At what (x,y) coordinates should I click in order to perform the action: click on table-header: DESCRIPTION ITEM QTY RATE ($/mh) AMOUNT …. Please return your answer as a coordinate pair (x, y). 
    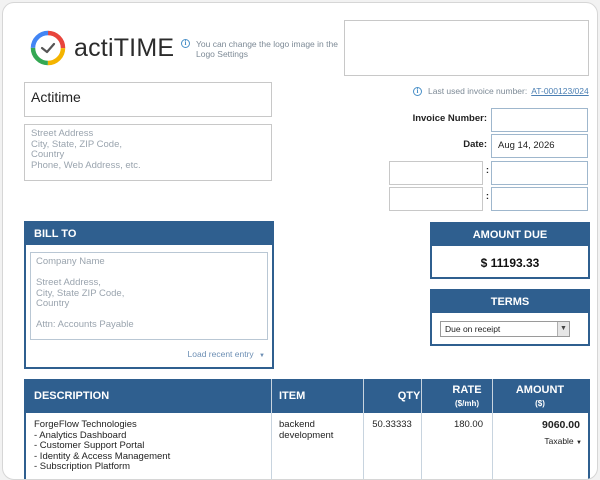
    Looking at the image, I should click on (307, 396).